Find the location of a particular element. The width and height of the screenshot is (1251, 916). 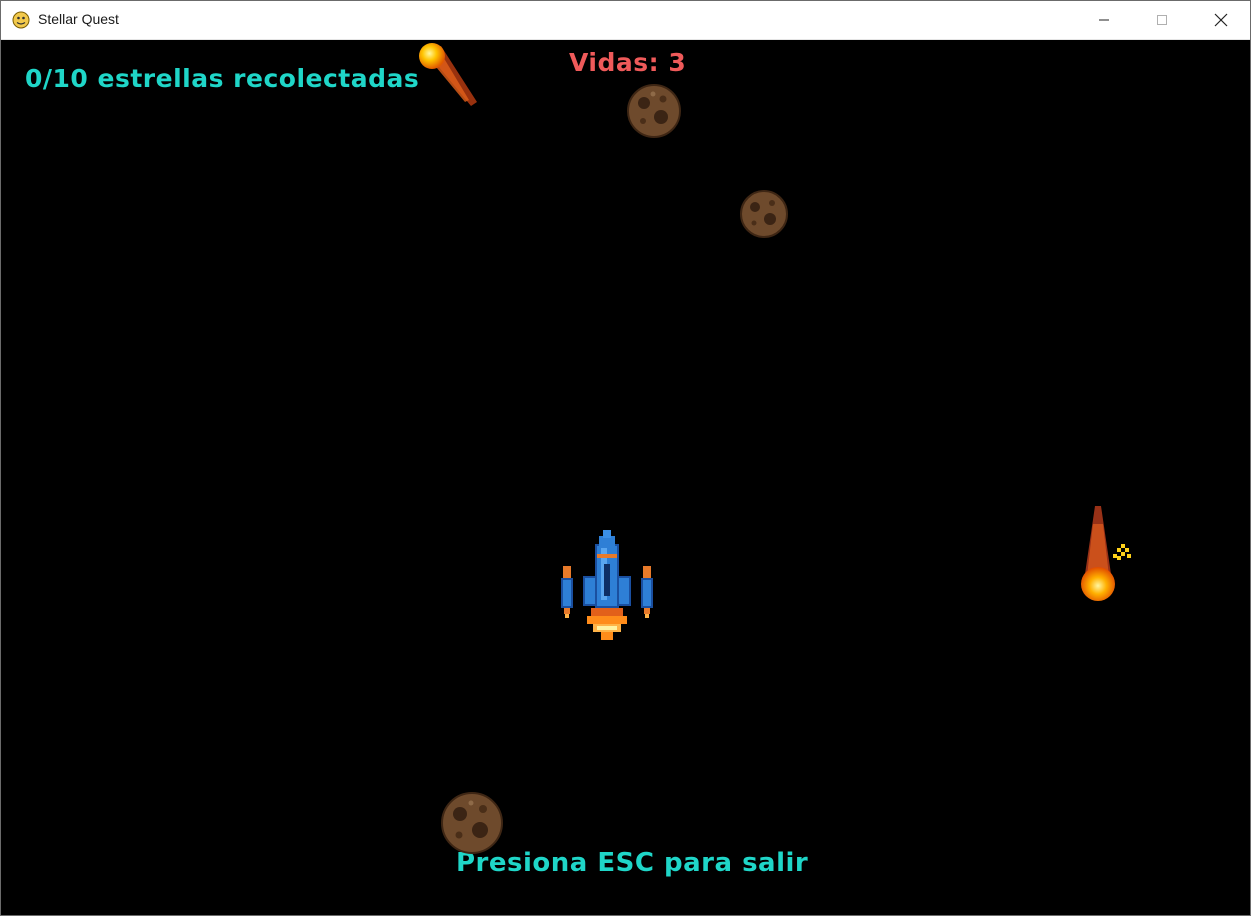

spaceship-icon is located at coordinates (607, 585).